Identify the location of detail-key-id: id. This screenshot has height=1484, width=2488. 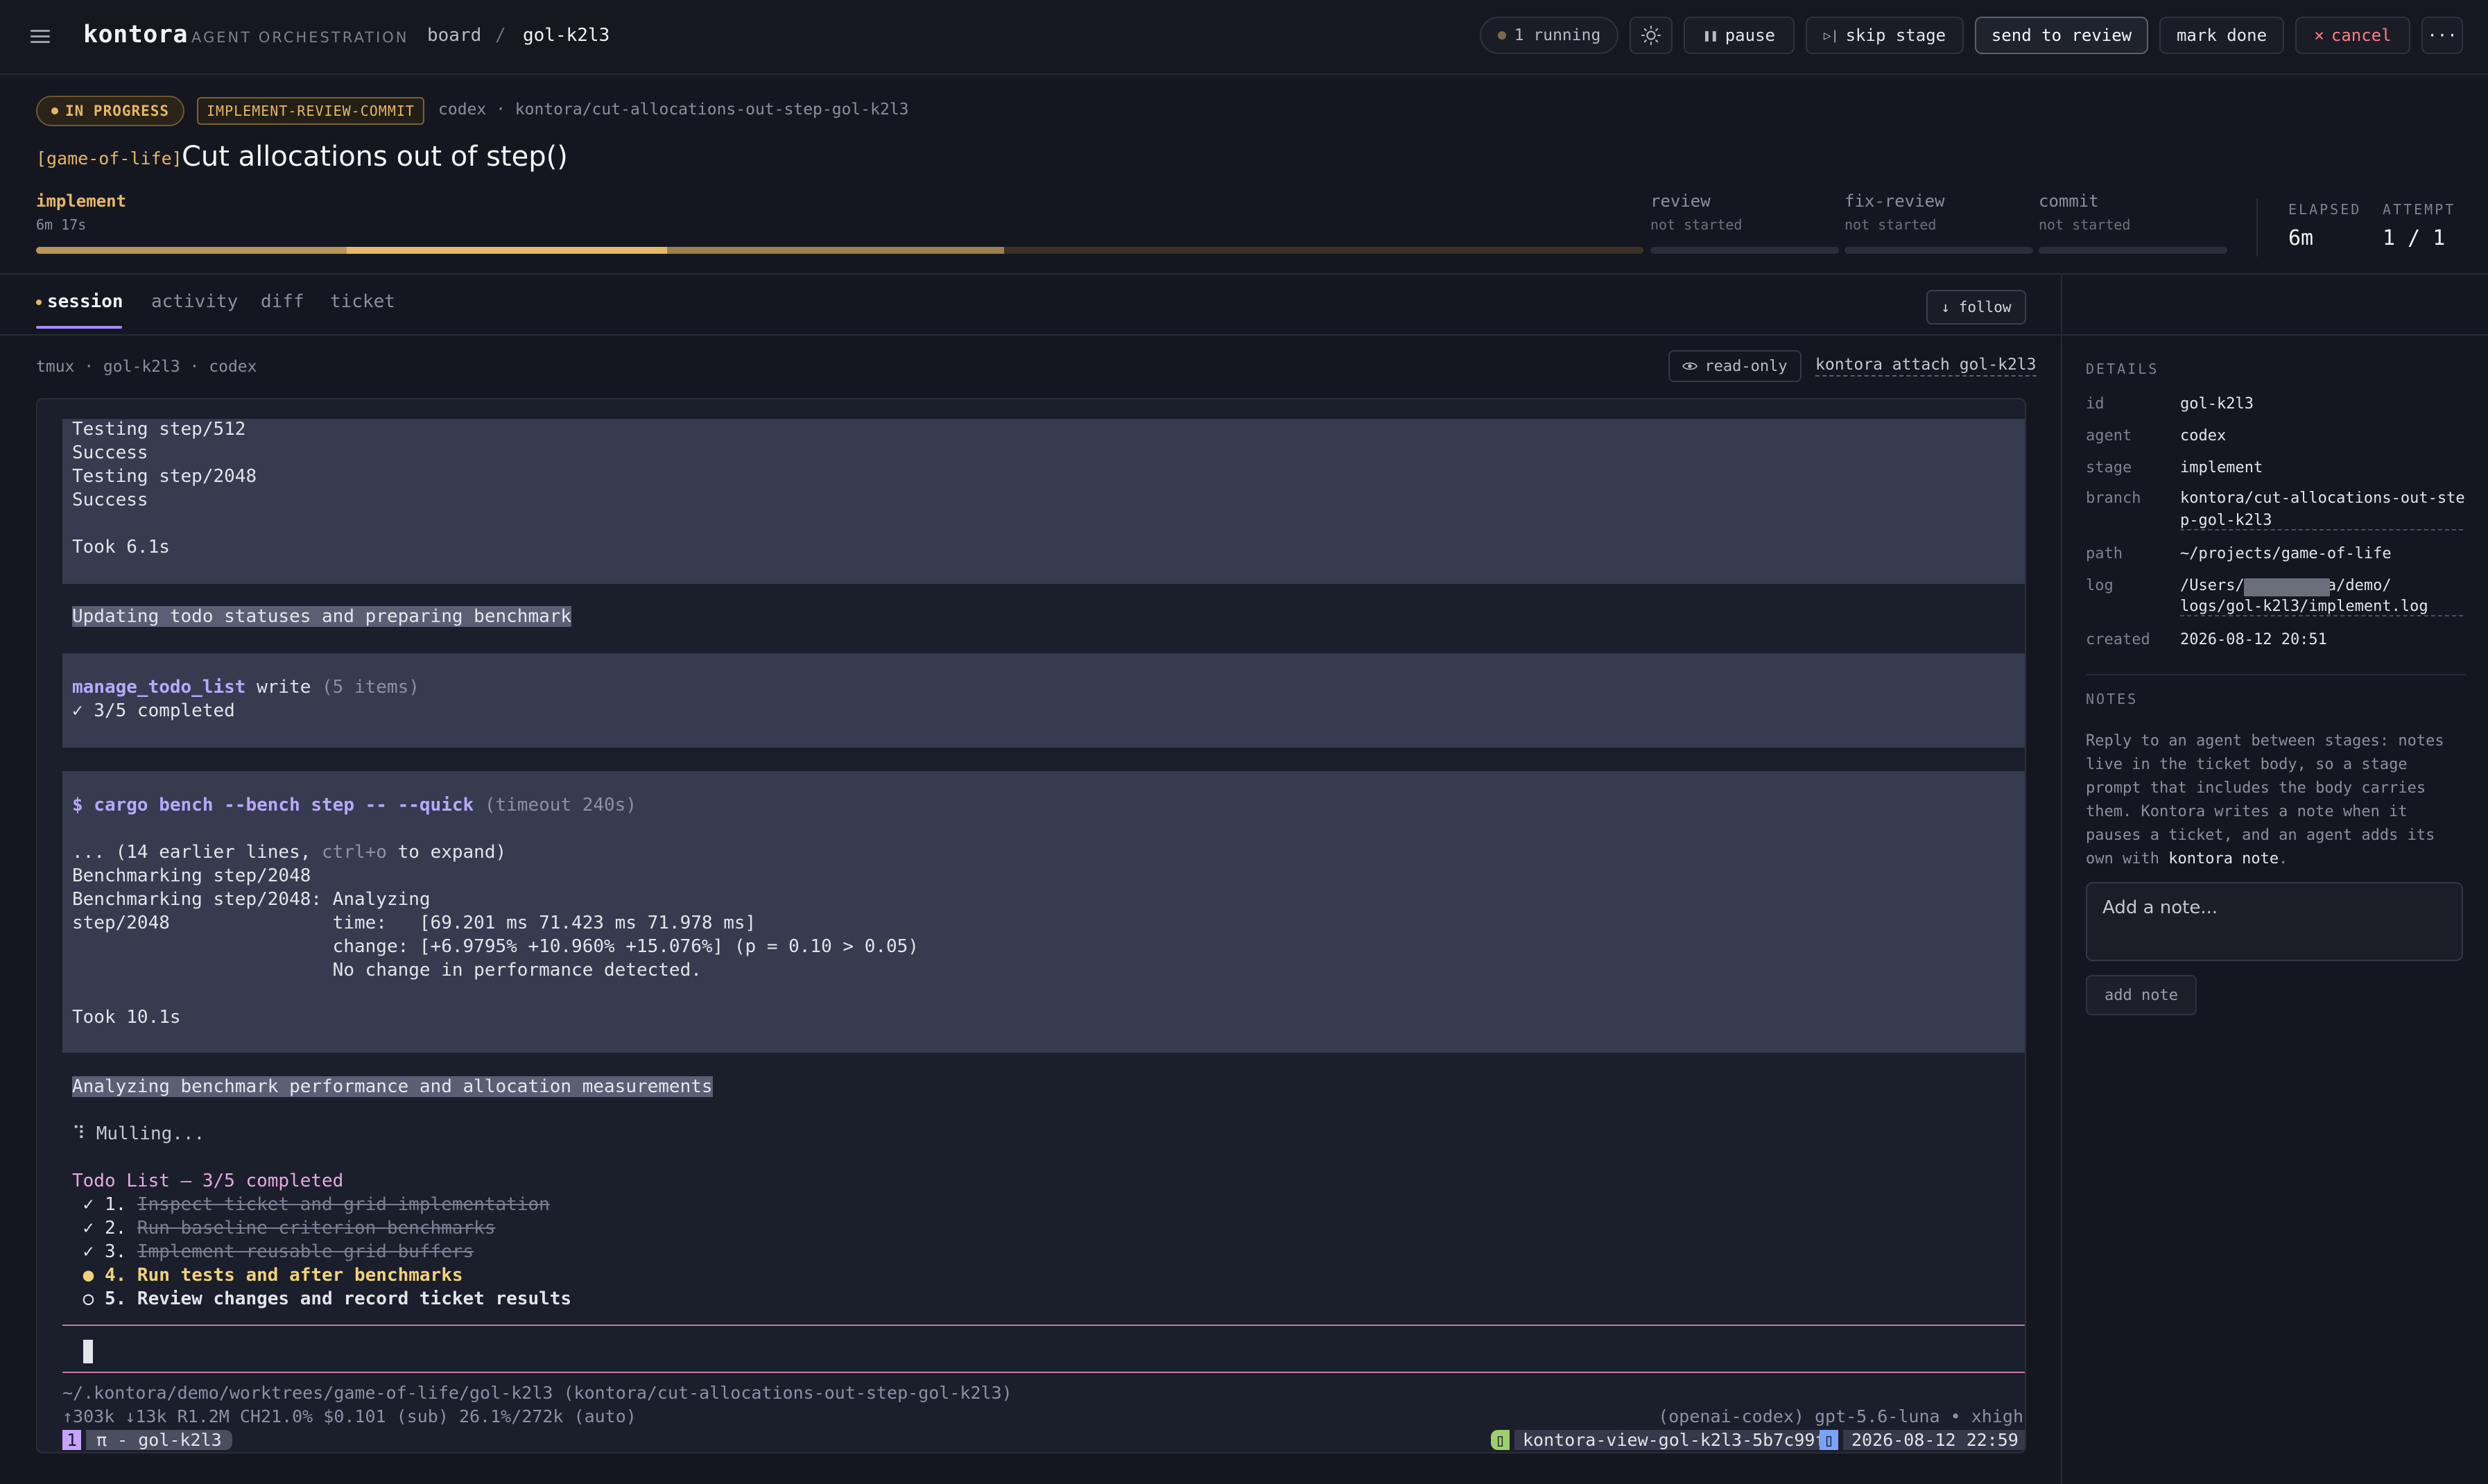
(2095, 404).